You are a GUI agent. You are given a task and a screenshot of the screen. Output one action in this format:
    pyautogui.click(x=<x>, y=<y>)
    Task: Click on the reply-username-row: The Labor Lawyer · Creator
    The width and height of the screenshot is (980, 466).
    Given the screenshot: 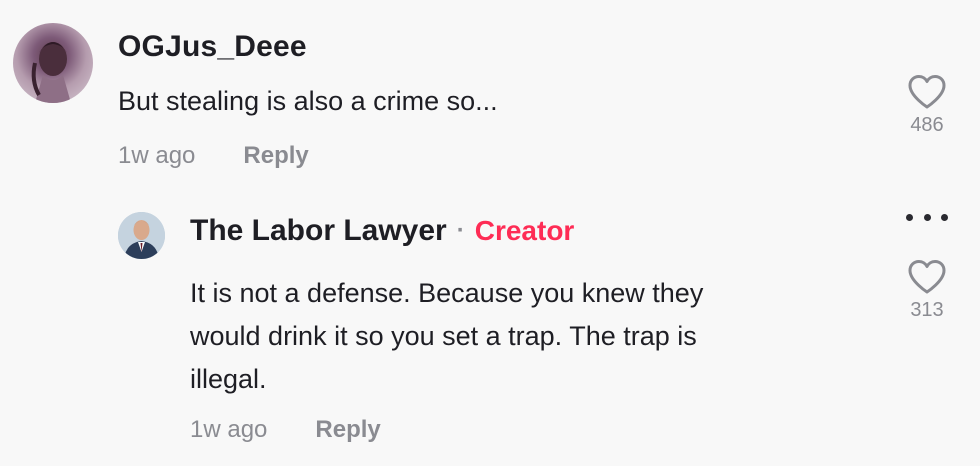 What is the action you would take?
    pyautogui.click(x=382, y=231)
    